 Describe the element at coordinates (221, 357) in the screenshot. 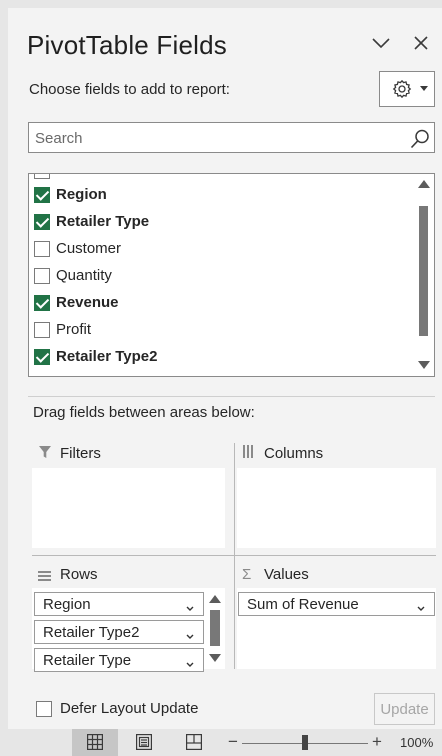

I see `field-row: Retailer Type2` at that location.